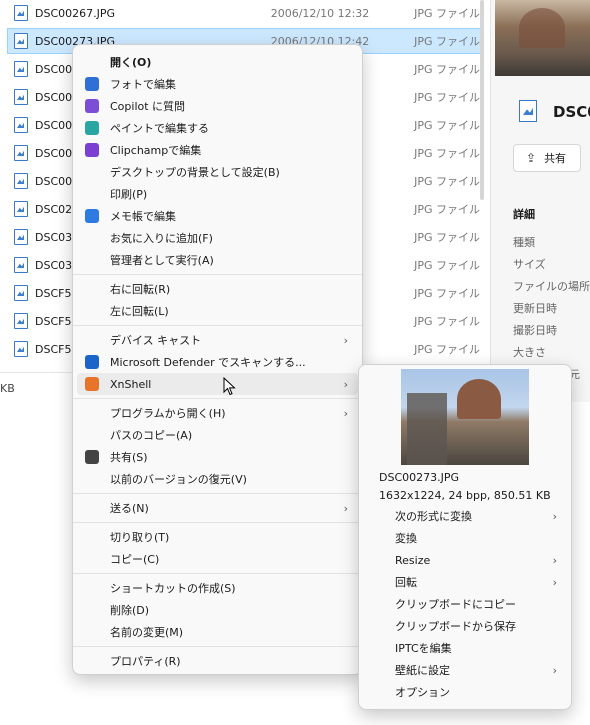 The height and width of the screenshot is (725, 590). What do you see at coordinates (419, 477) in the screenshot?
I see `preview-file-name: DSC00273.JPG` at bounding box center [419, 477].